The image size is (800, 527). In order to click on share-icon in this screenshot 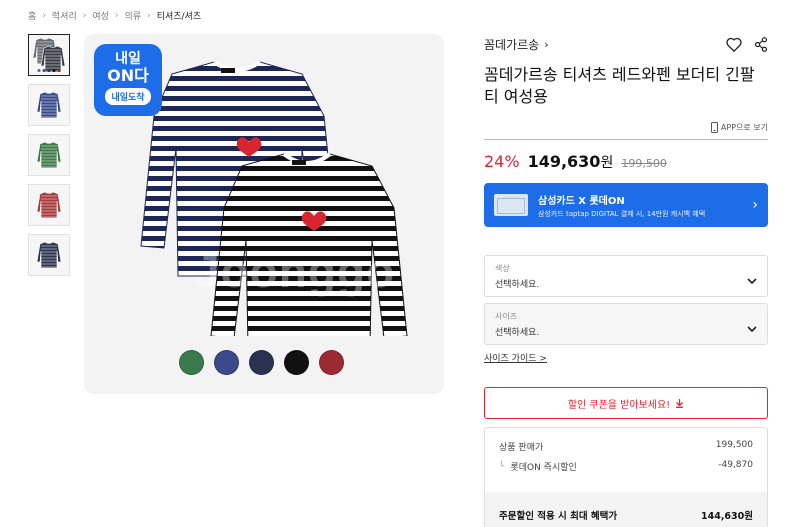, I will do `click(761, 44)`.